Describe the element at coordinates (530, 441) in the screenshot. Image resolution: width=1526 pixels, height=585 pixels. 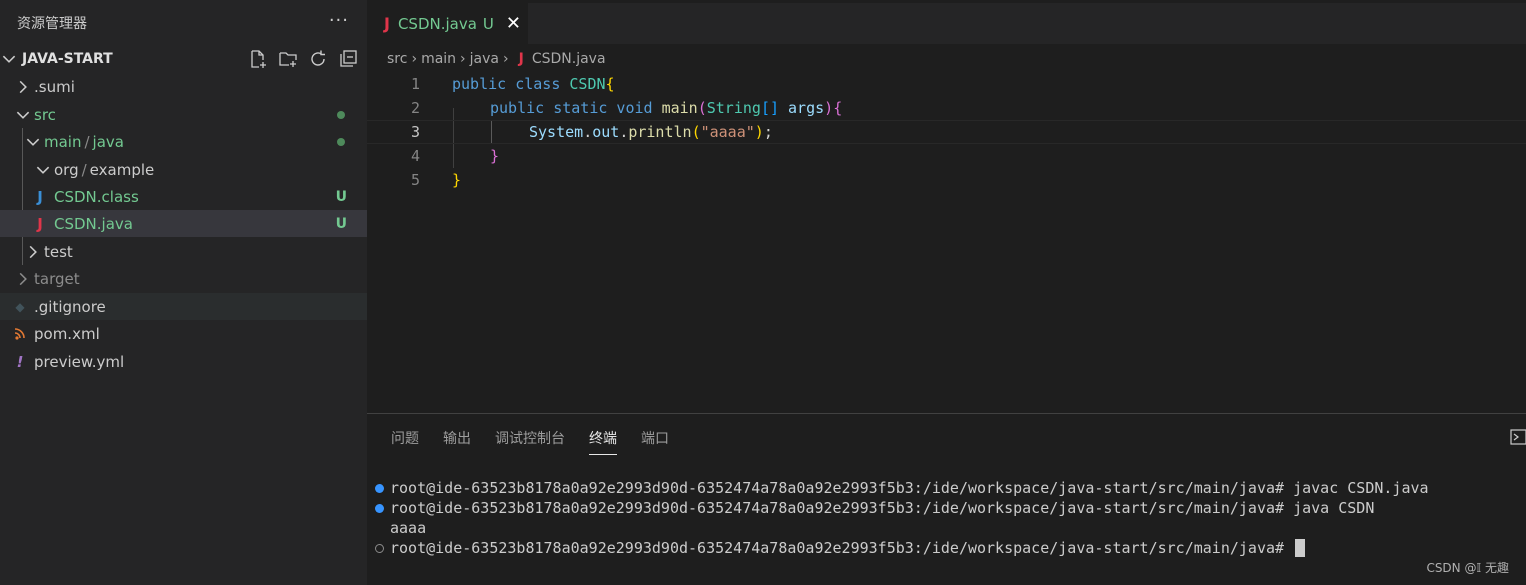
I see `tab-debug-console: 调试控制台` at that location.